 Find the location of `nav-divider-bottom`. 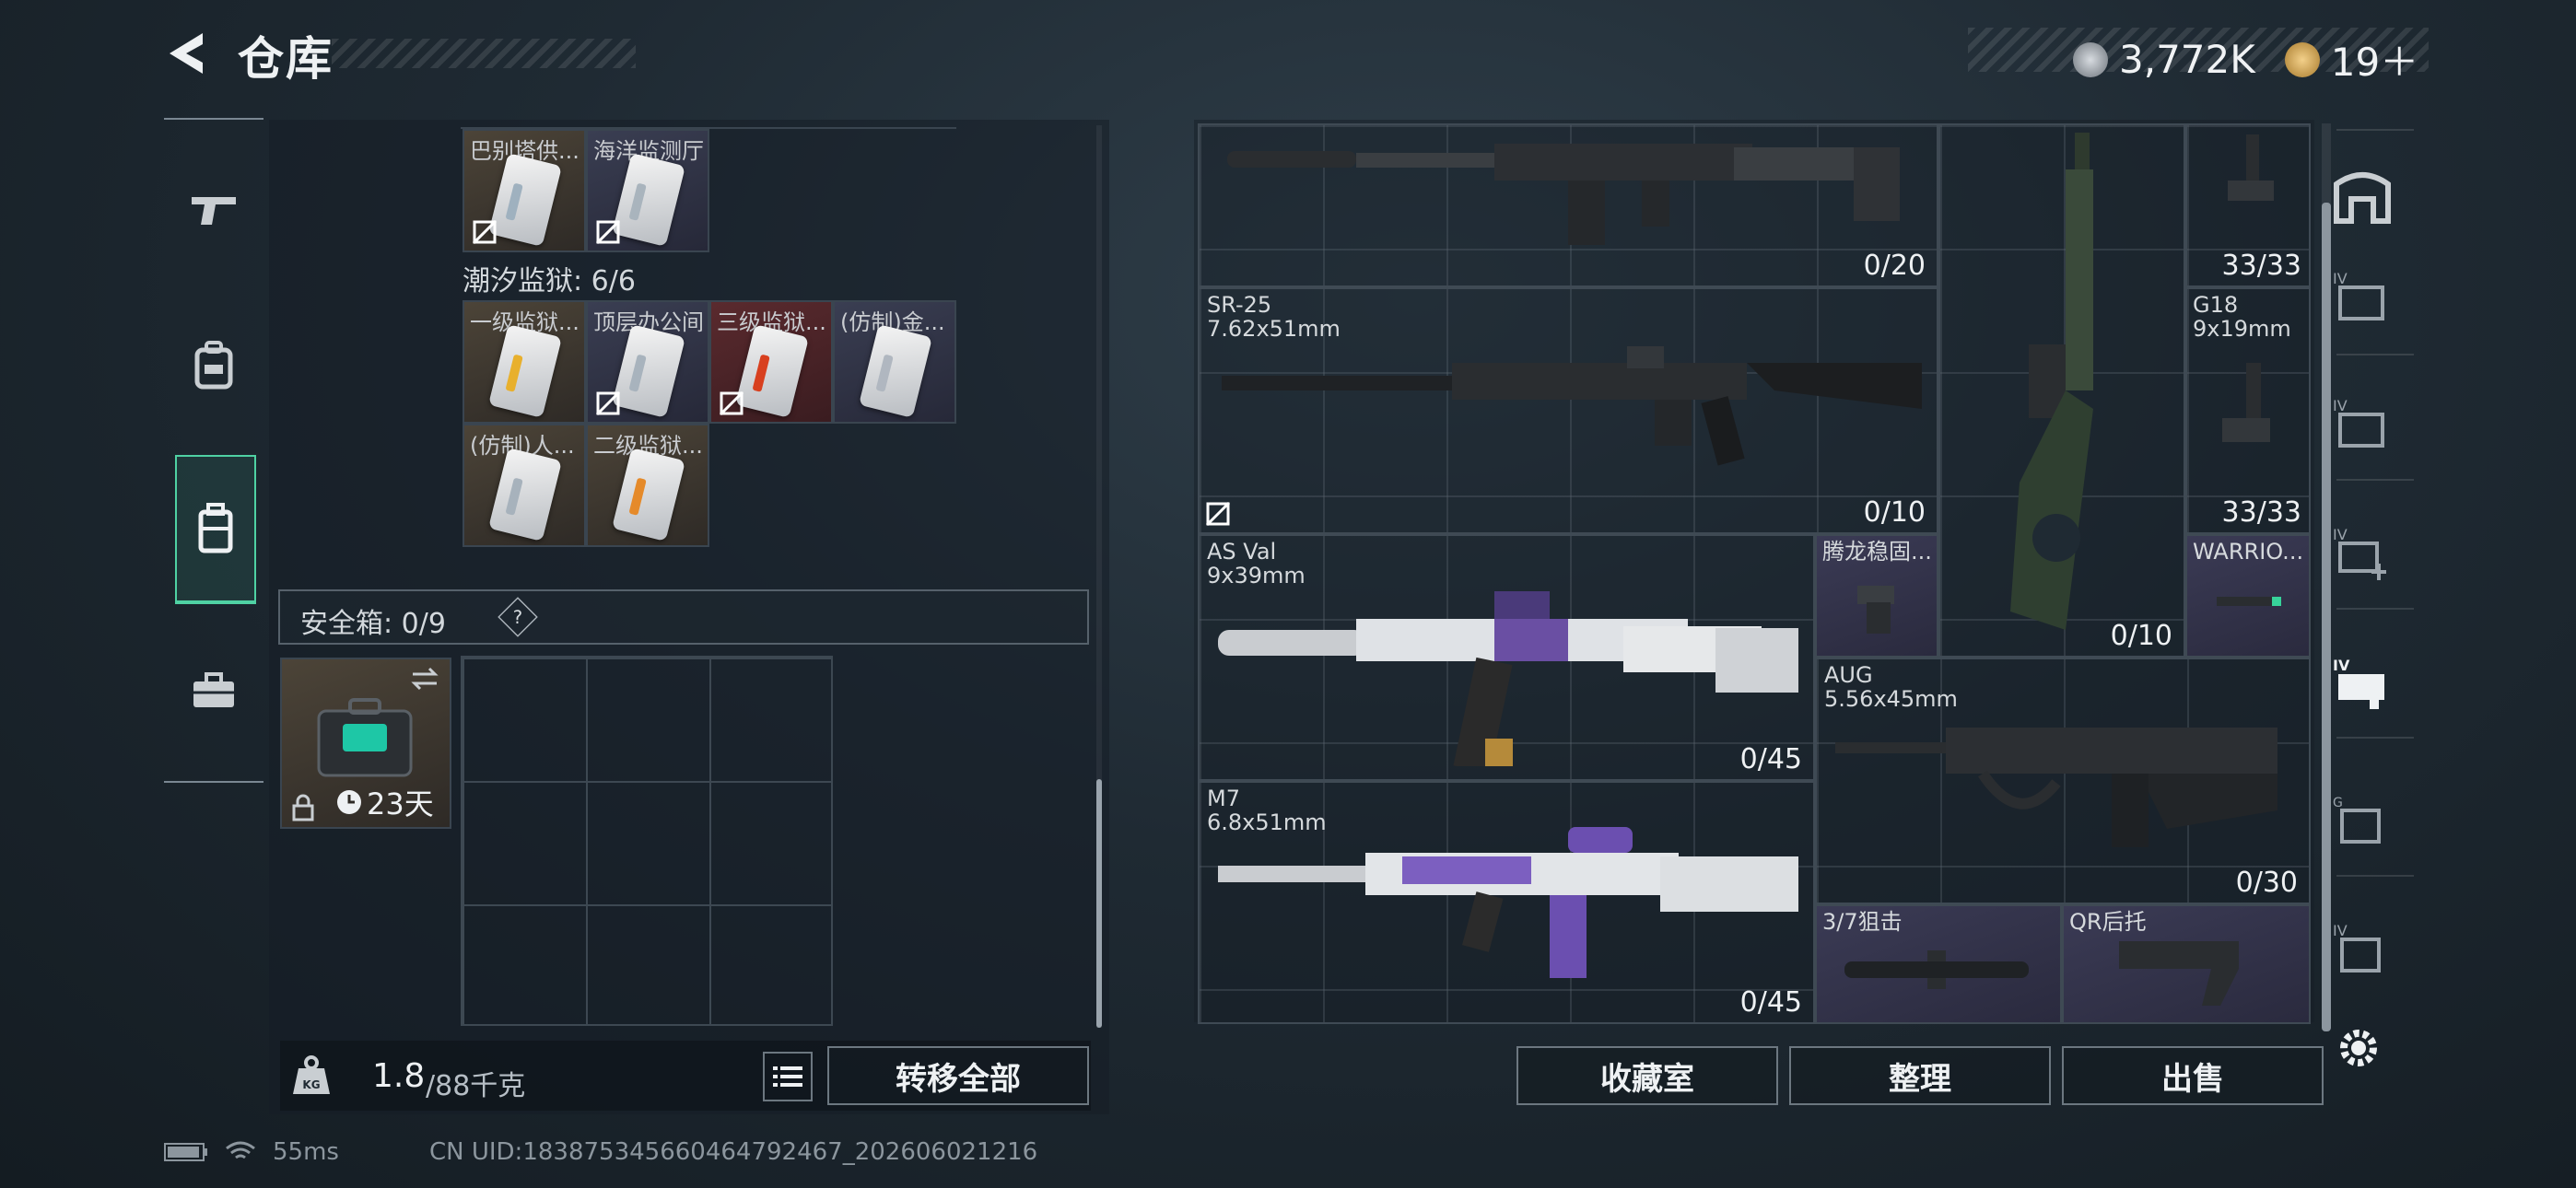

nav-divider-bottom is located at coordinates (213, 782).